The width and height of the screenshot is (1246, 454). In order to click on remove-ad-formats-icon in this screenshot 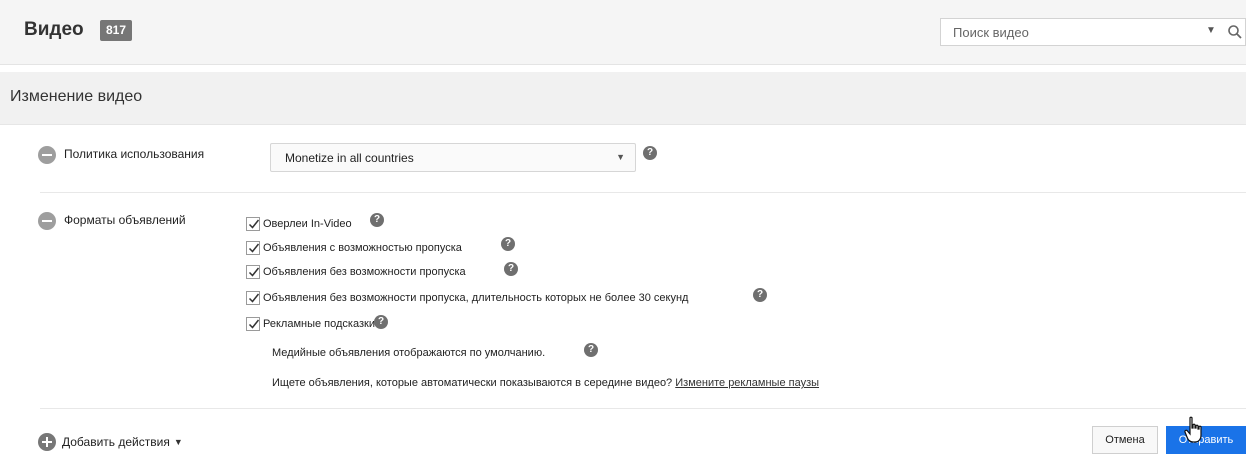, I will do `click(47, 221)`.